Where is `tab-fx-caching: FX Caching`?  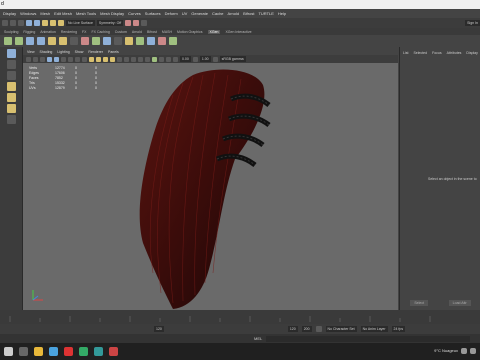
tab-fx-caching: FX Caching is located at coordinates (101, 32).